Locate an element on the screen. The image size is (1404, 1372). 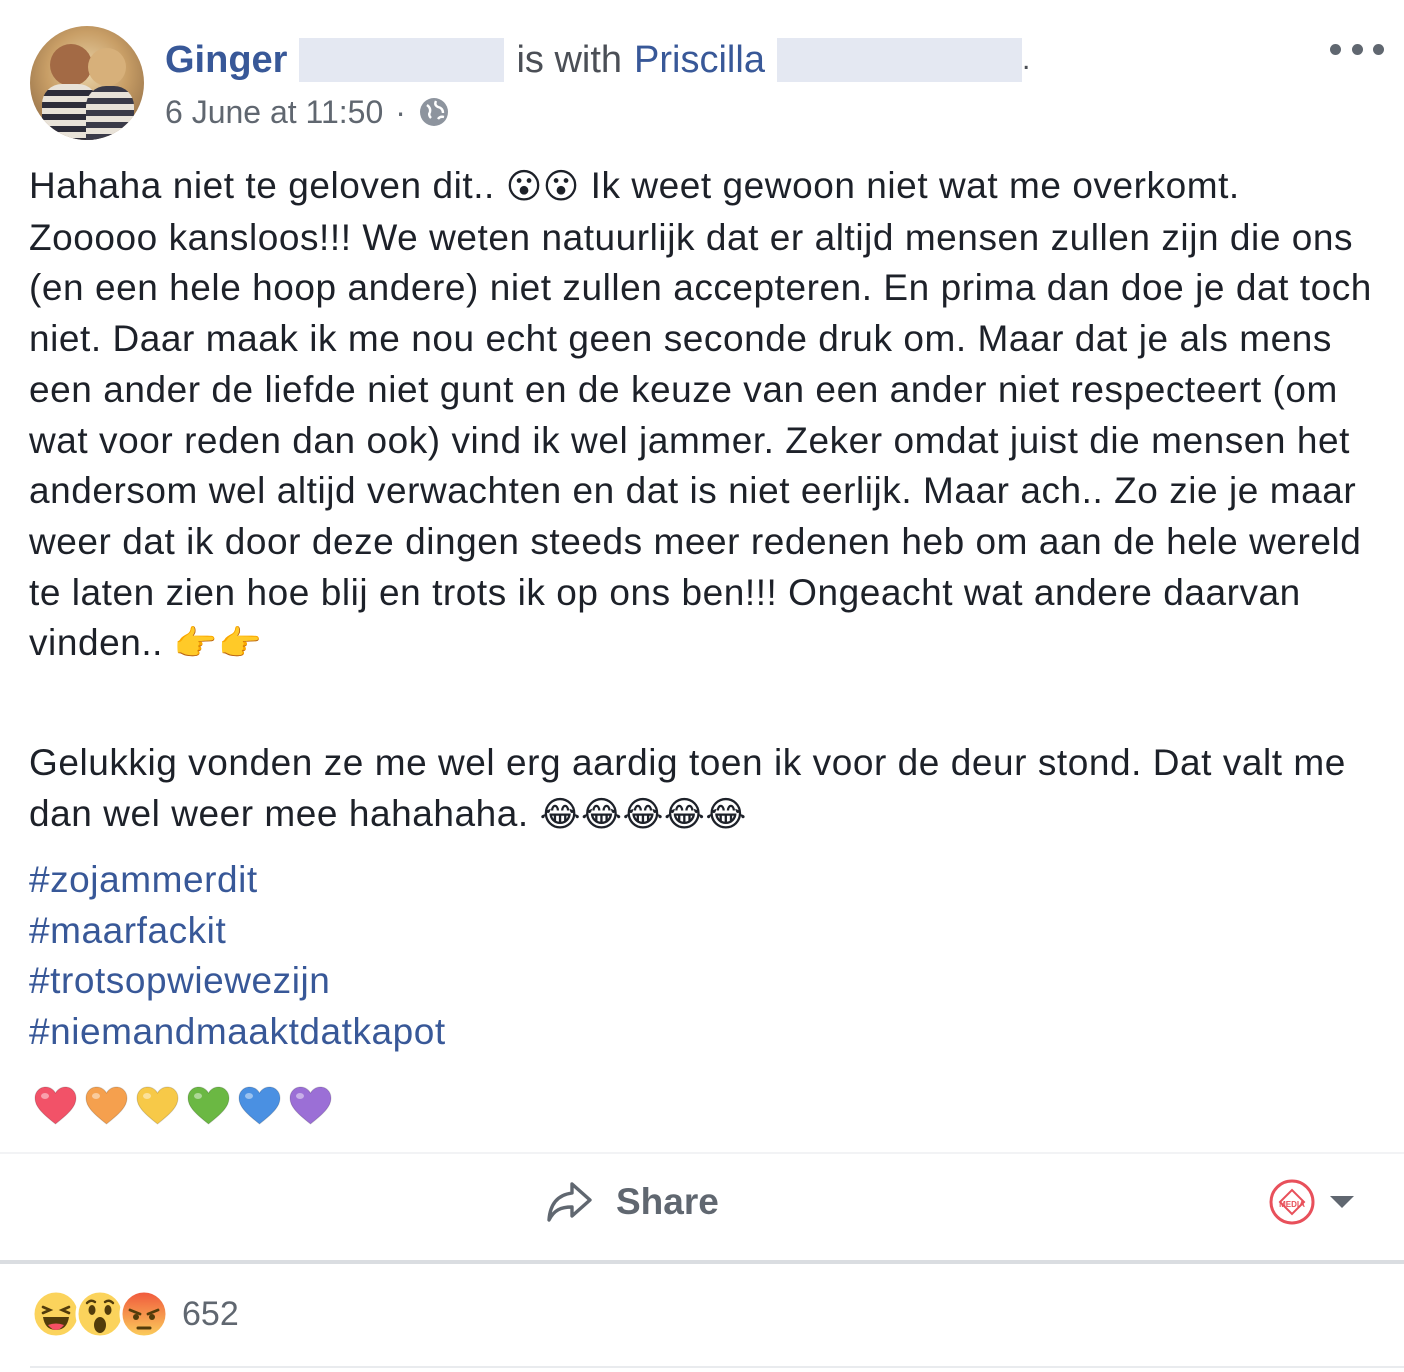
redacted-tagged-surname is located at coordinates (899, 60).